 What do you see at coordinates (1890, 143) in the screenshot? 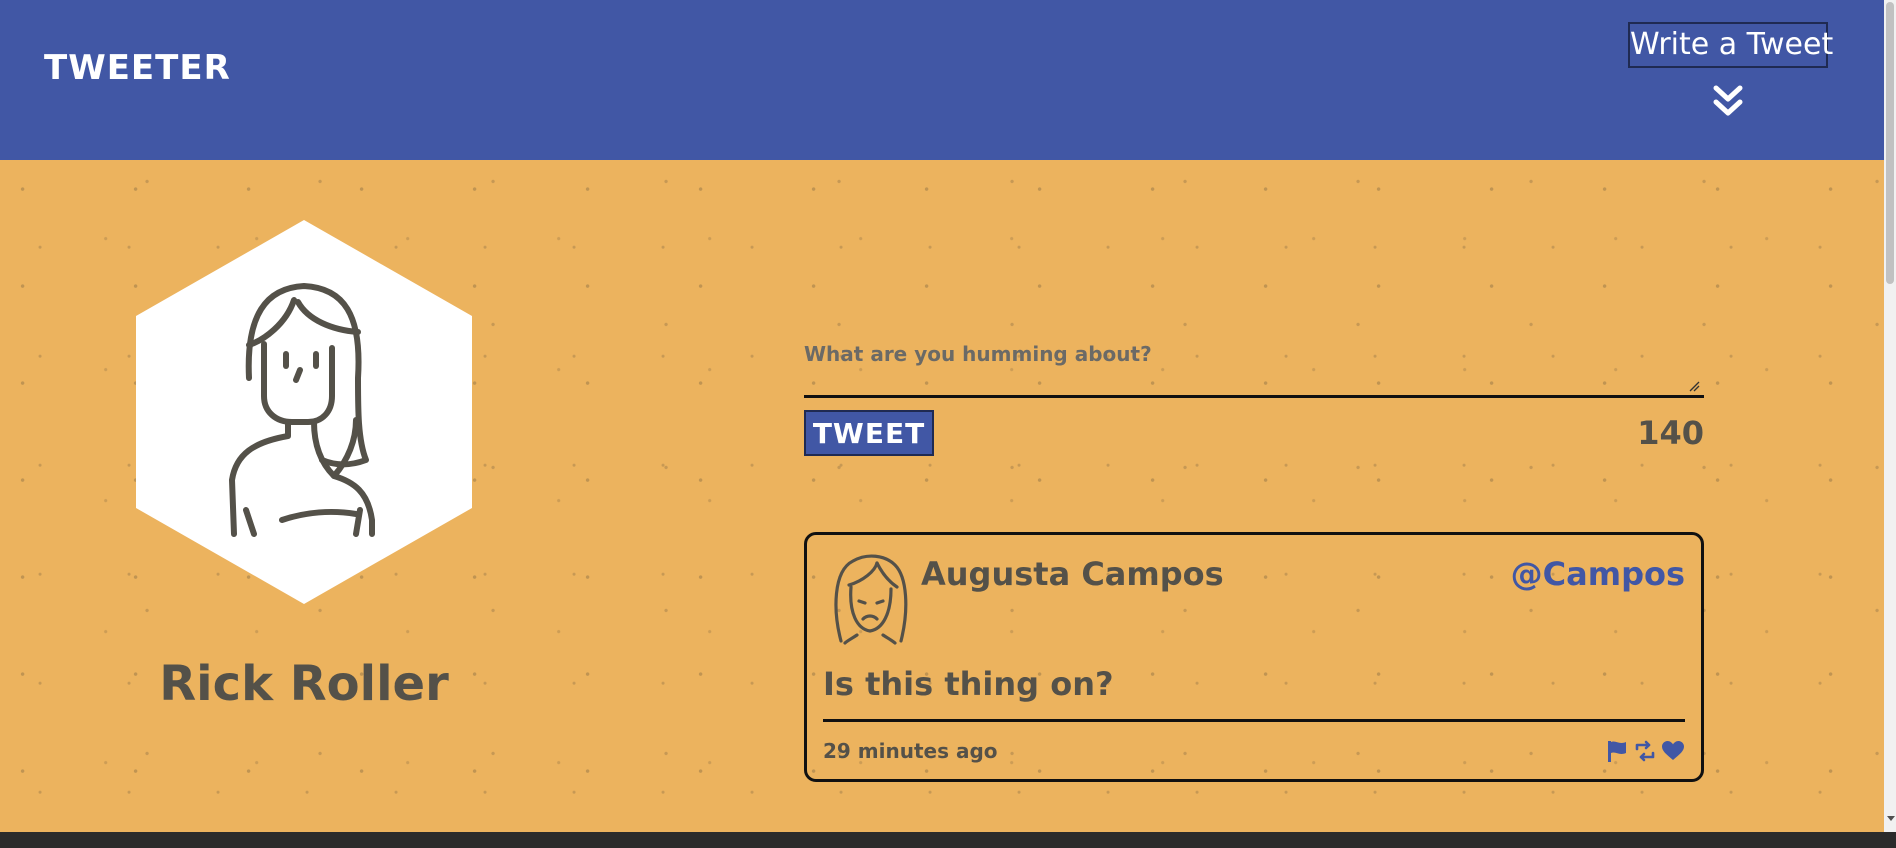
I see `scrollbar-thumb` at bounding box center [1890, 143].